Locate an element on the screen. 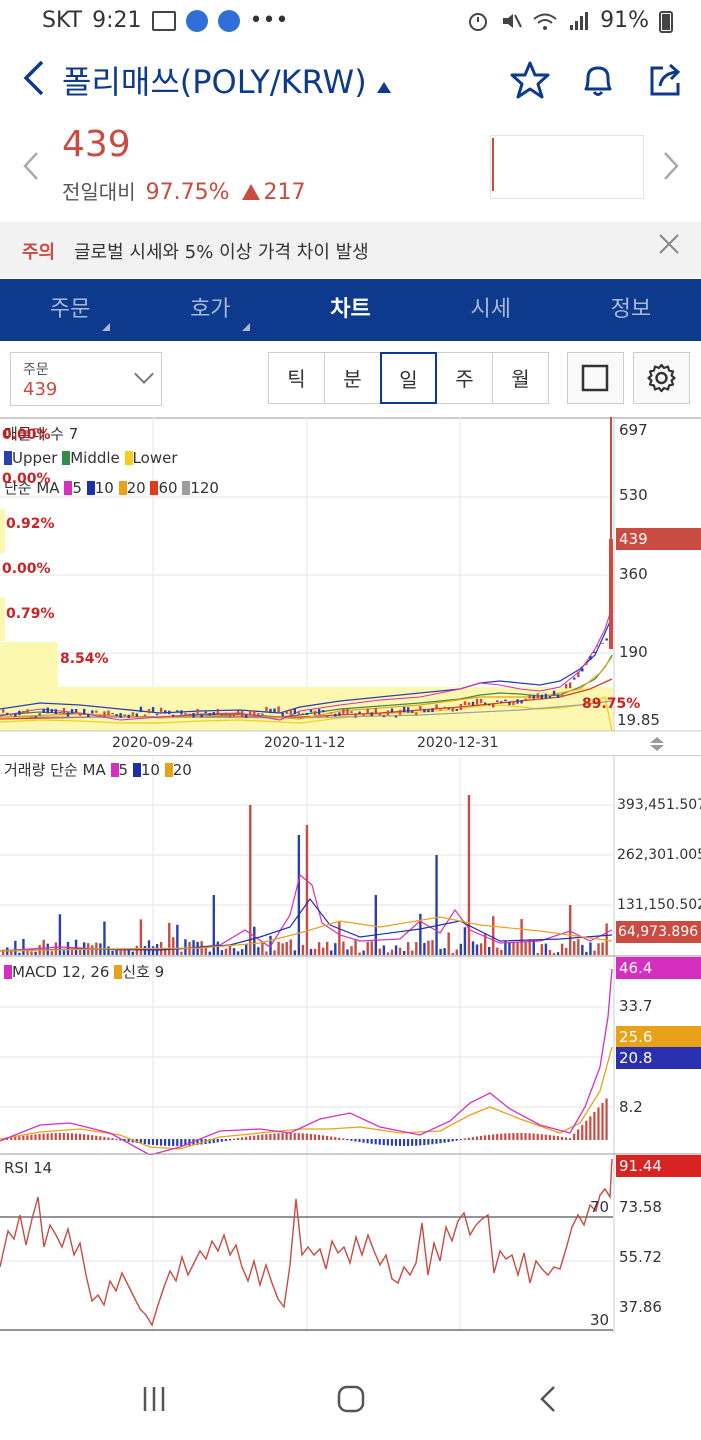  notice-close-button is located at coordinates (669, 247).